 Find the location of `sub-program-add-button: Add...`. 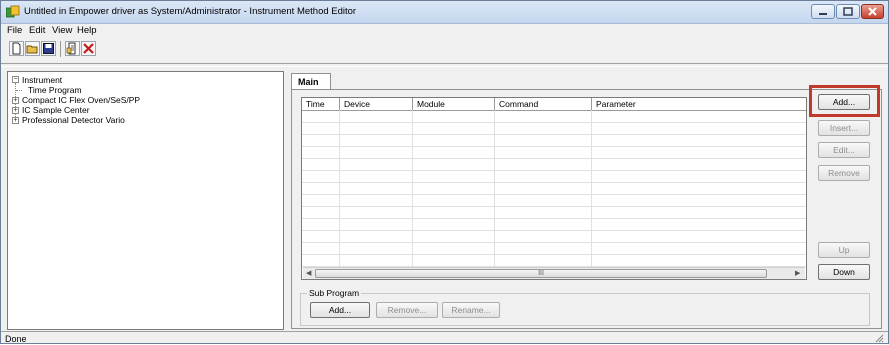

sub-program-add-button: Add... is located at coordinates (340, 310).